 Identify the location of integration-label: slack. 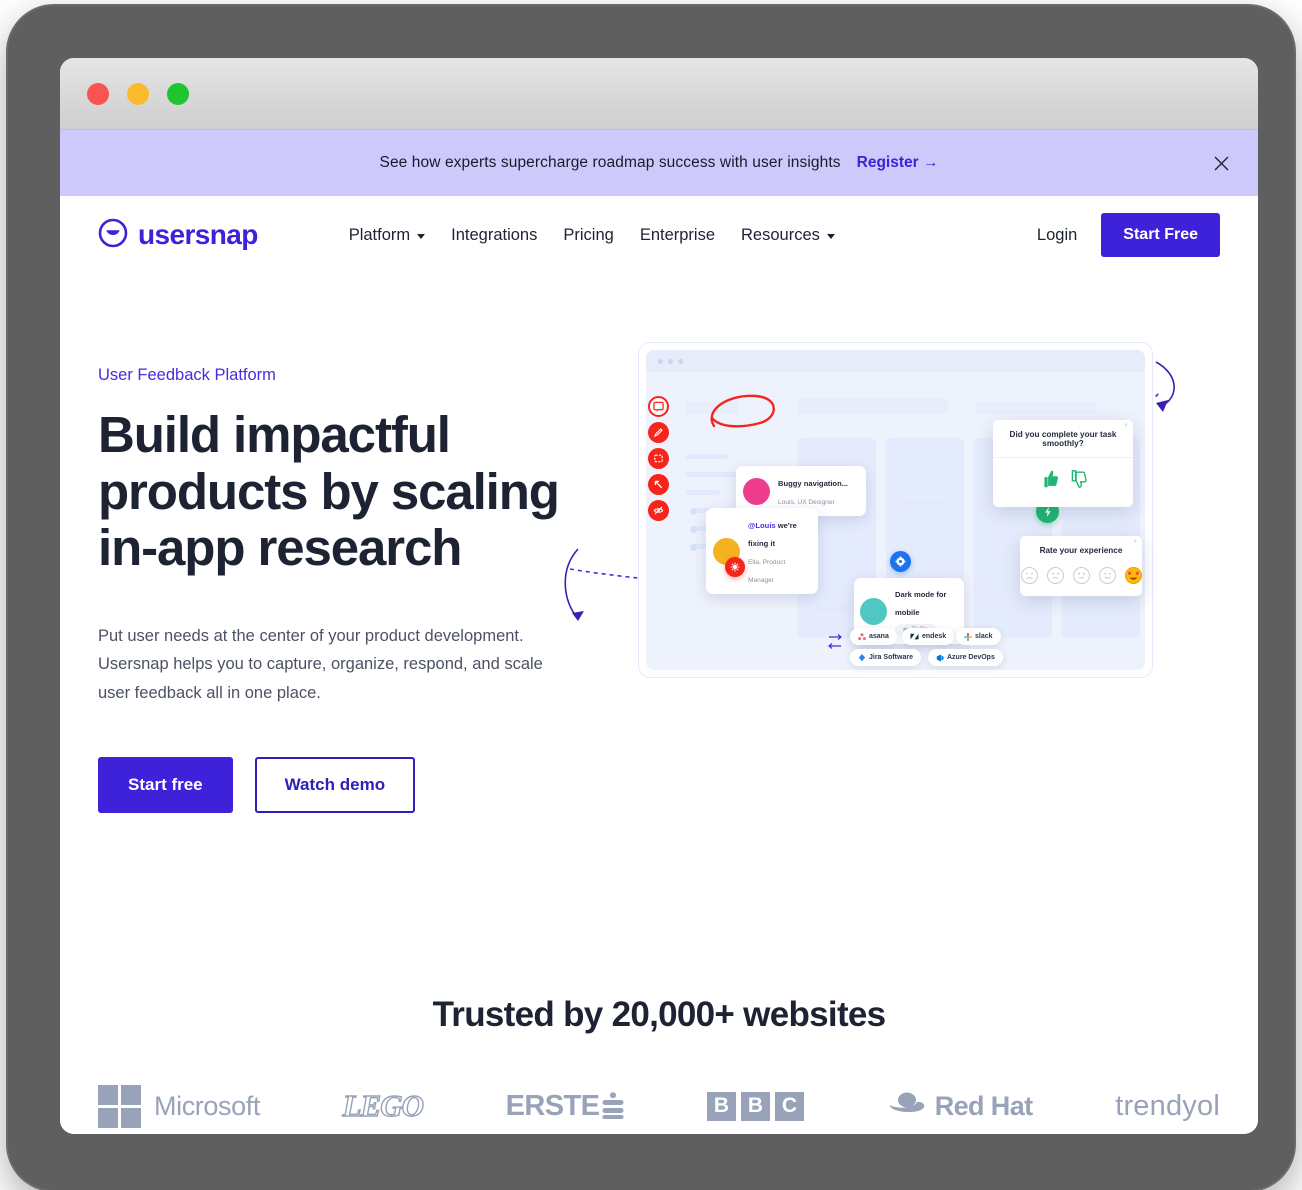
(984, 636).